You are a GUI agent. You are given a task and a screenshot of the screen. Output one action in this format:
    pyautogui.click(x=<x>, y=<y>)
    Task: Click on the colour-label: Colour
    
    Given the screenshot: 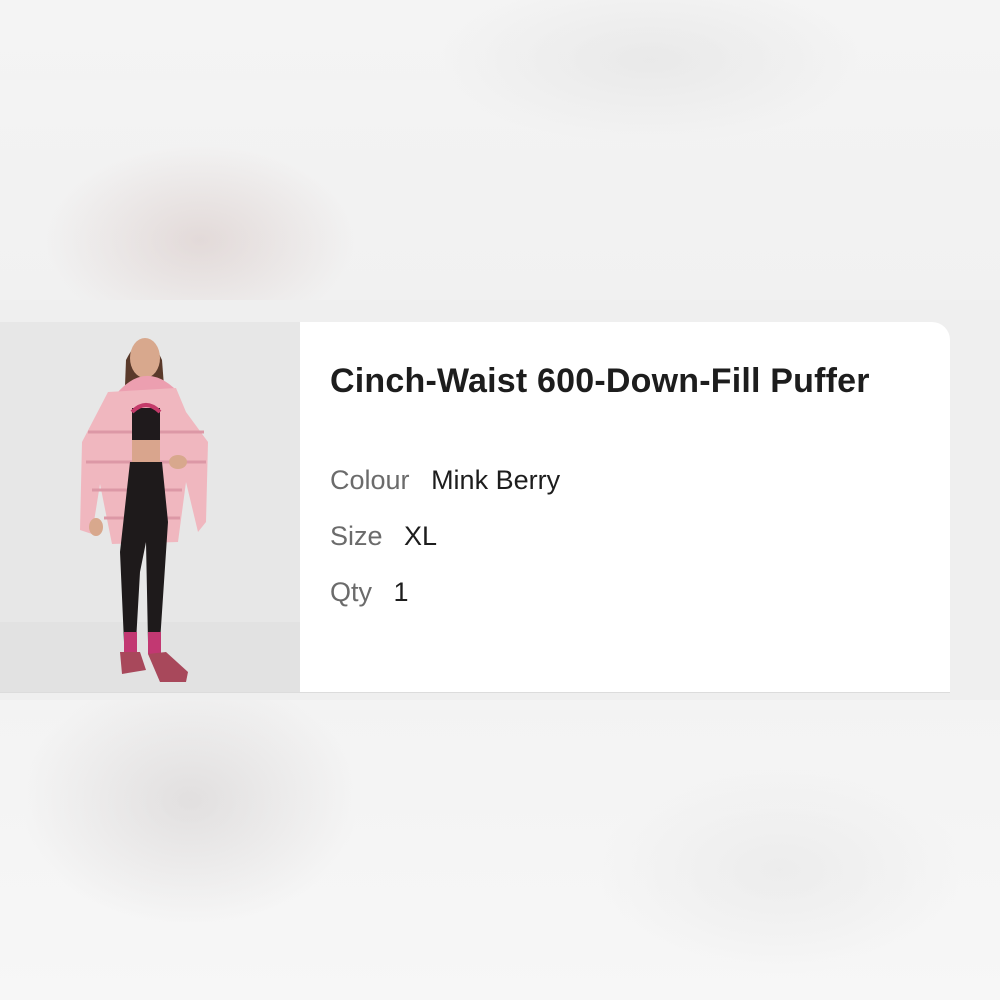 What is the action you would take?
    pyautogui.click(x=370, y=480)
    